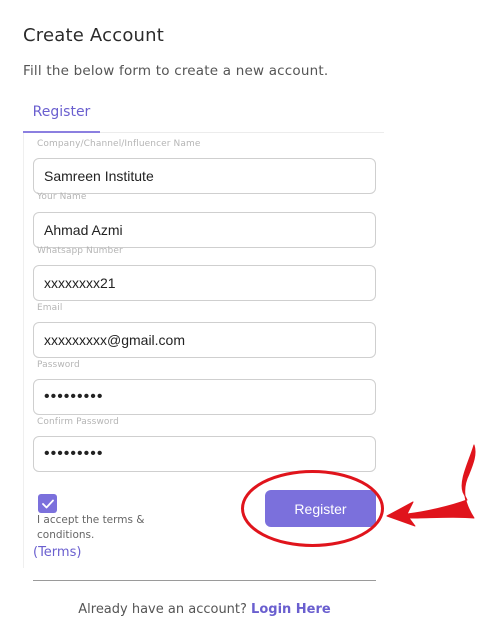 This screenshot has height=640, width=479. Describe the element at coordinates (204, 230) in the screenshot. I see `your-name-input` at that location.